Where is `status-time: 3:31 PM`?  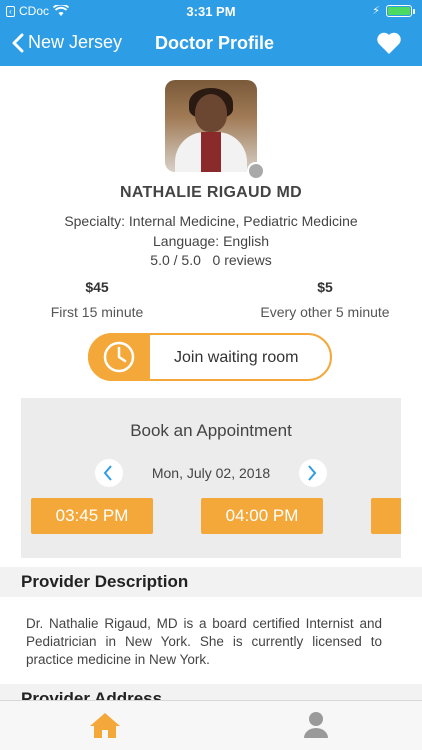
status-time: 3:31 PM is located at coordinates (211, 11).